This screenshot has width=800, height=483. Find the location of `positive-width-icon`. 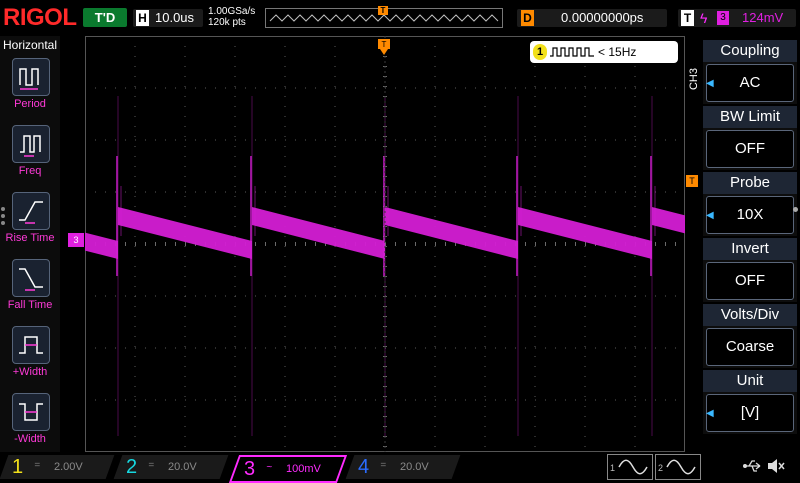

positive-width-icon is located at coordinates (31, 345).